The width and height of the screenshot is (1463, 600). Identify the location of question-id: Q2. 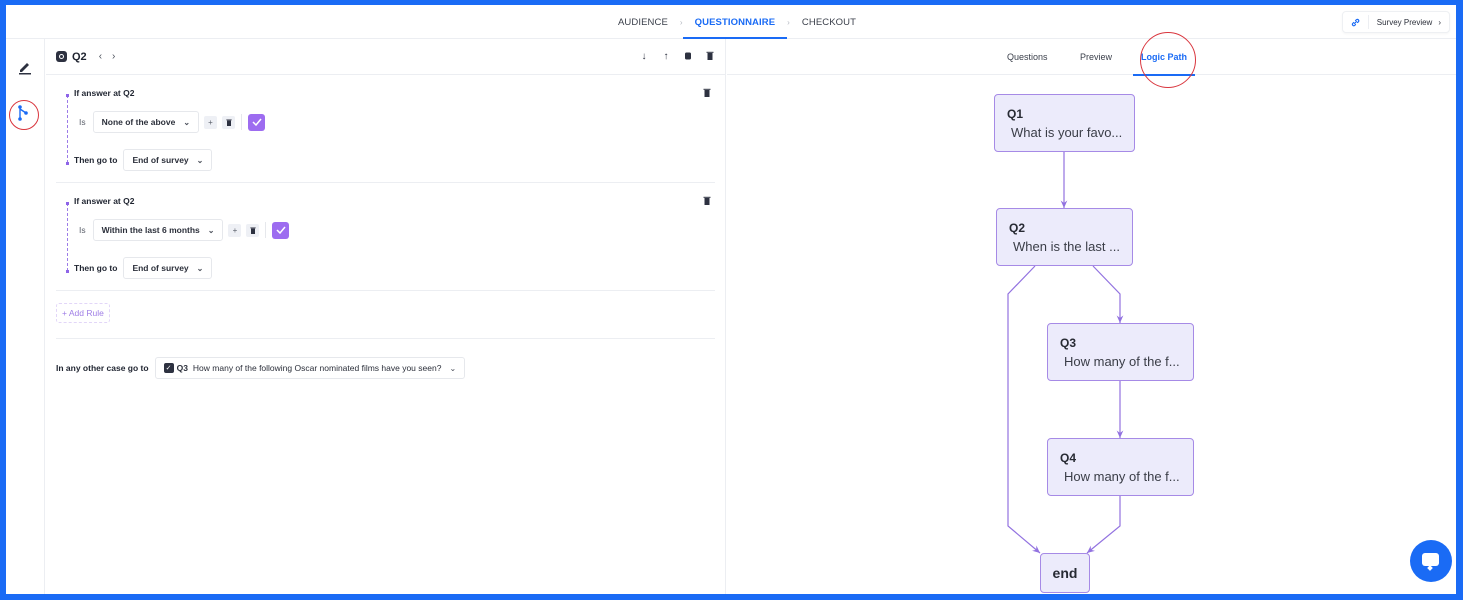
(79, 56).